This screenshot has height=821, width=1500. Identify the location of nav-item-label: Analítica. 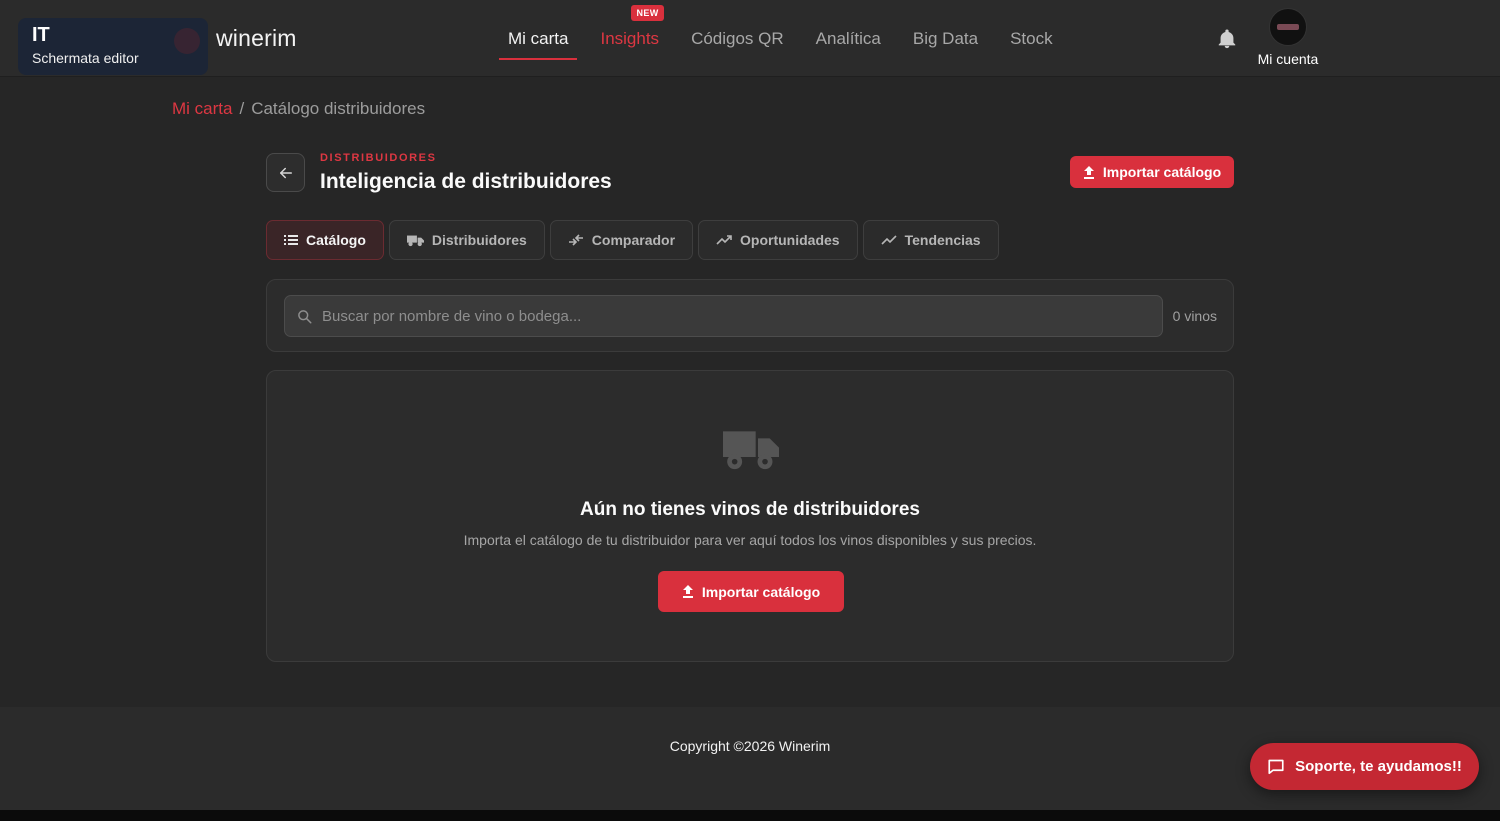
(848, 38).